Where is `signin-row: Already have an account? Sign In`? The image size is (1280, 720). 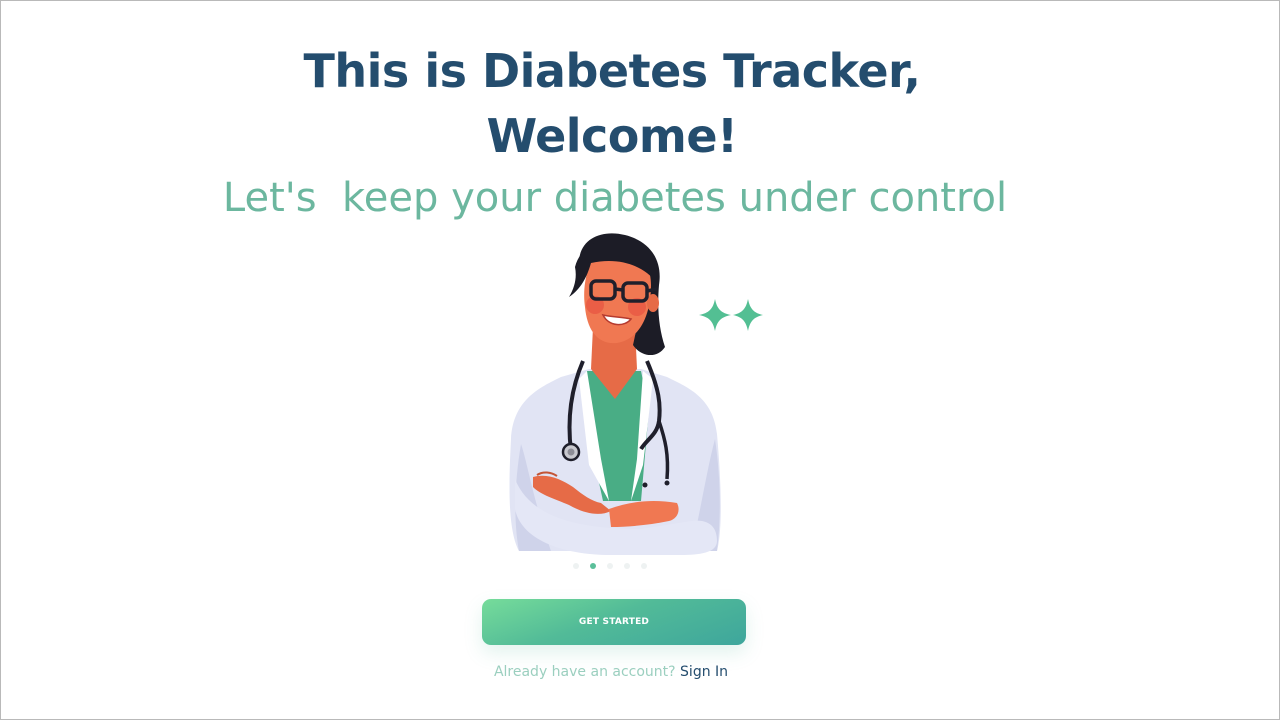
signin-row: Already have an account? Sign In is located at coordinates (611, 672).